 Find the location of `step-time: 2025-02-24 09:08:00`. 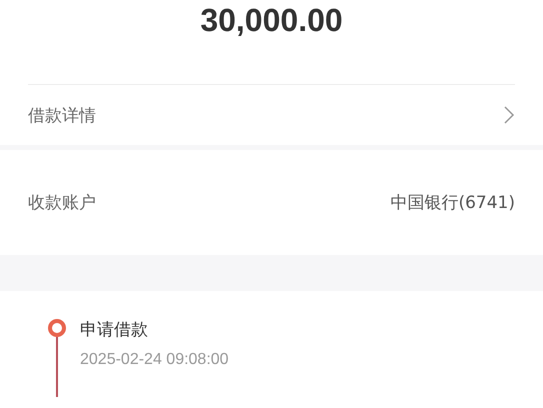

step-time: 2025-02-24 09:08:00 is located at coordinates (154, 360).